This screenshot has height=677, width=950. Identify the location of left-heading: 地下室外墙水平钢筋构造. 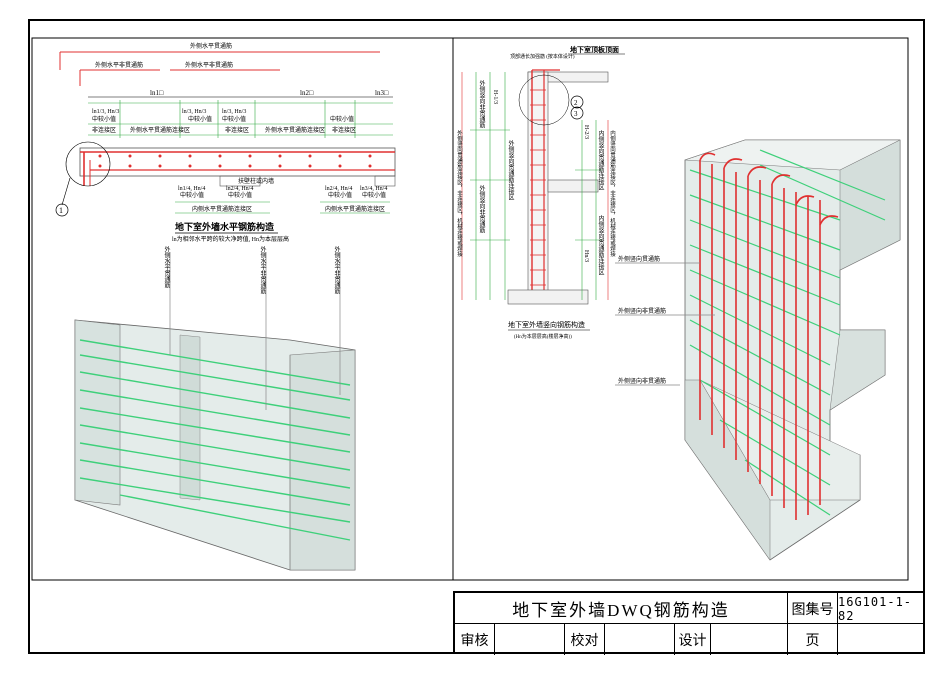
(225, 226).